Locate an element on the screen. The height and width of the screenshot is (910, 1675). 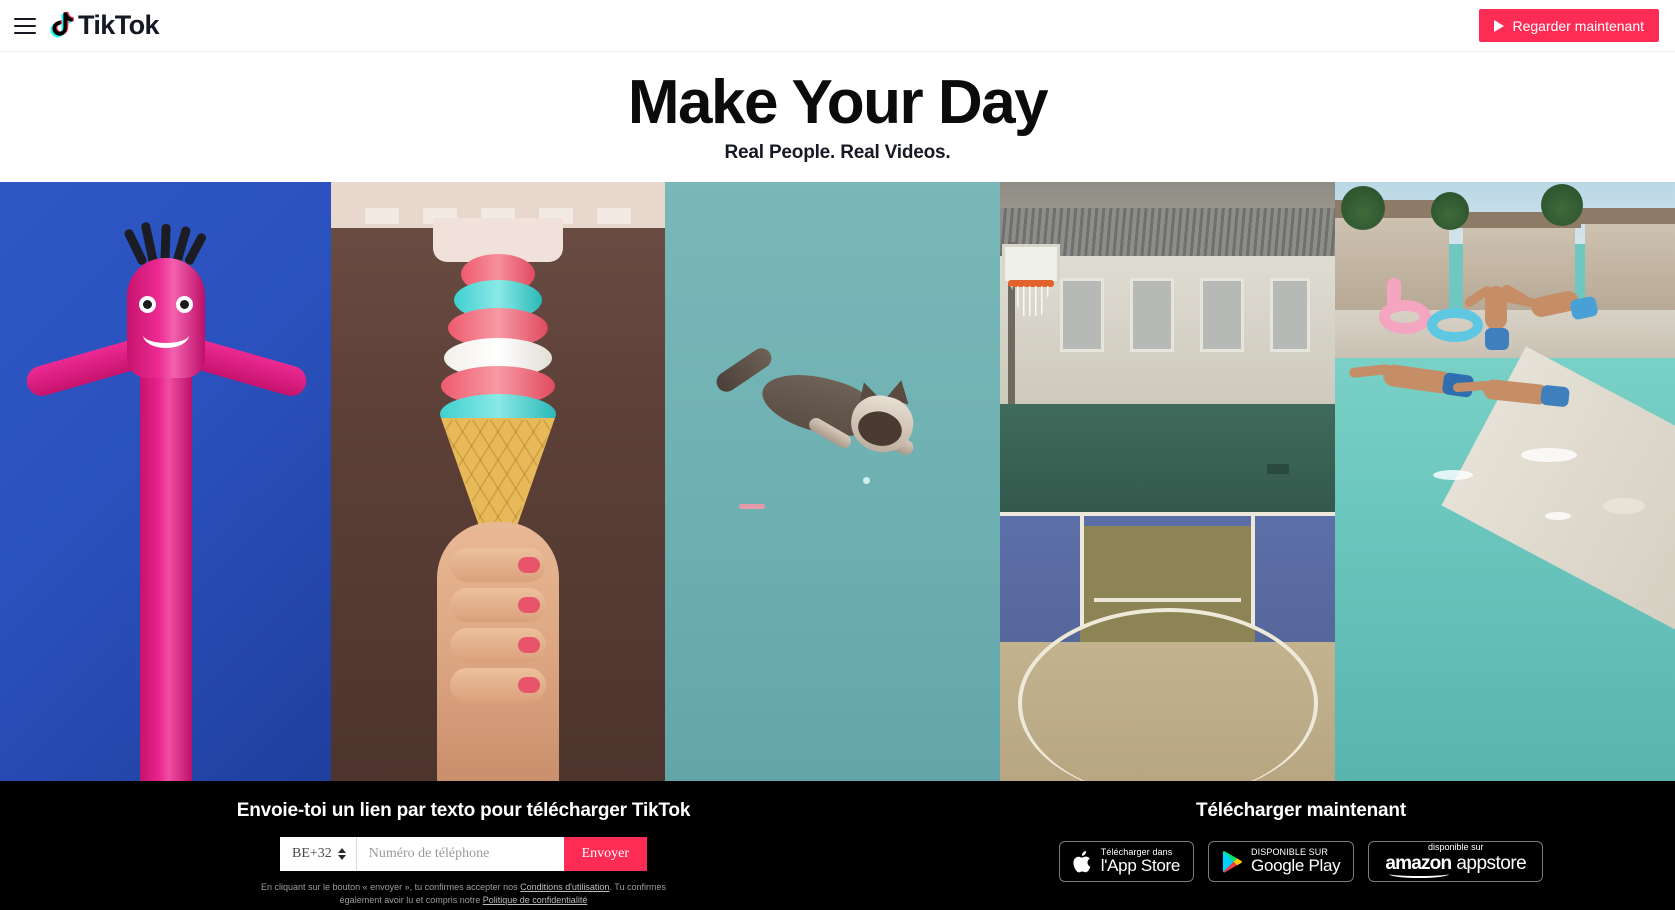
hero-section: Make Your Day Real People. Real Videos. is located at coordinates (837, 117).